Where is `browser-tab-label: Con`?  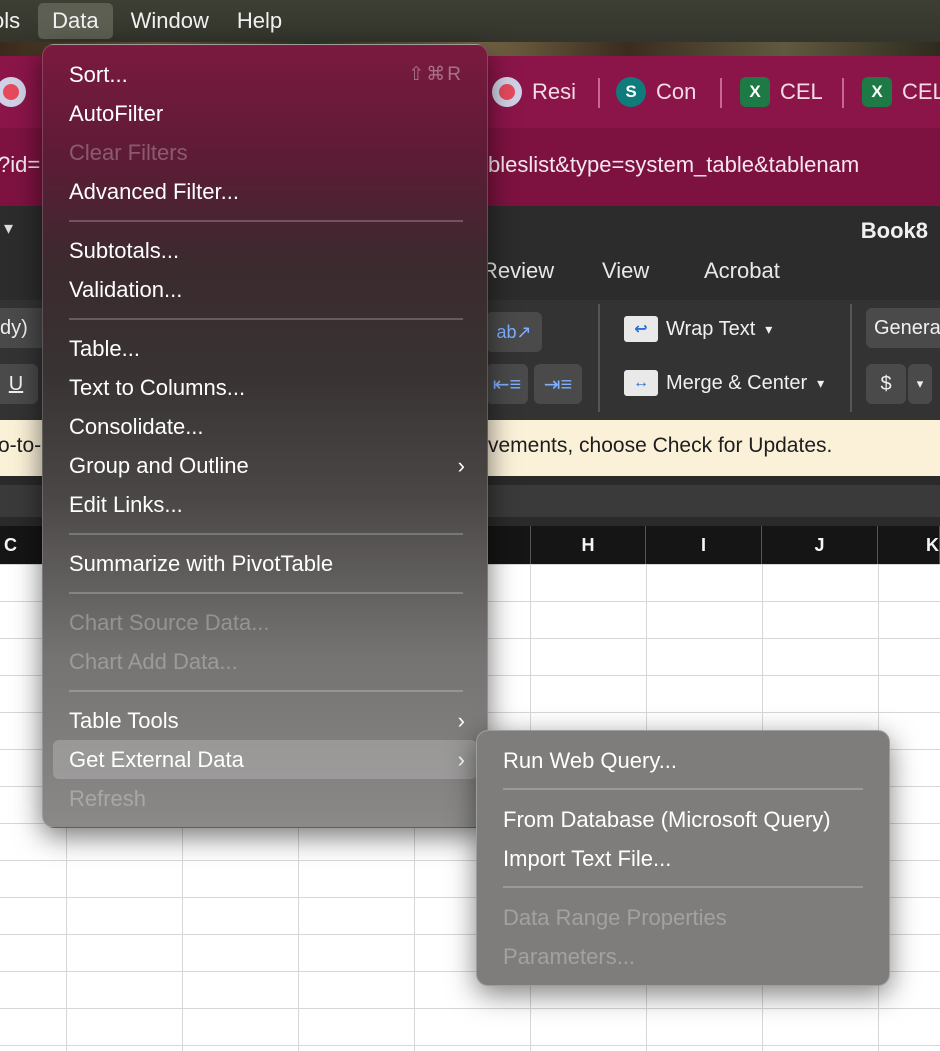
browser-tab-label: Con is located at coordinates (676, 91).